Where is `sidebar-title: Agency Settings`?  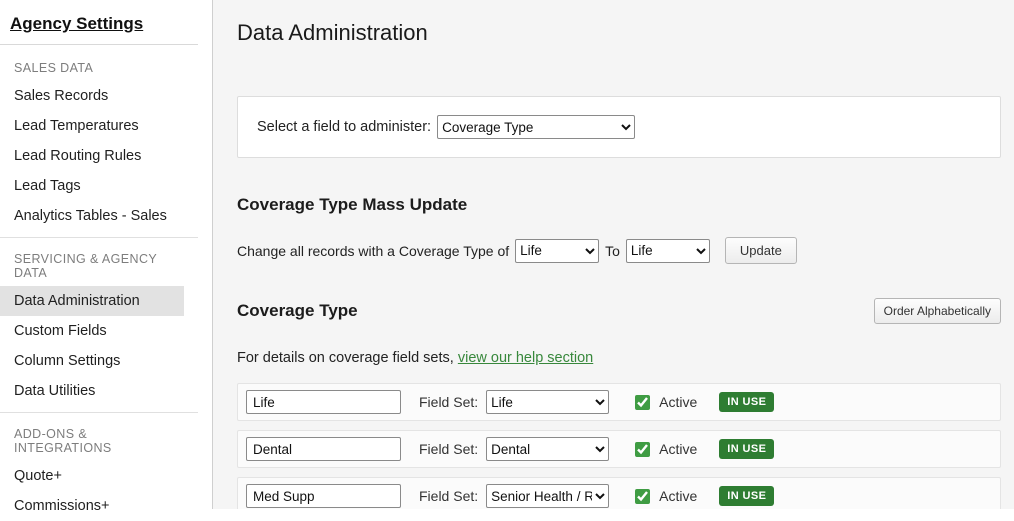
sidebar-title: Agency Settings is located at coordinates (99, 27).